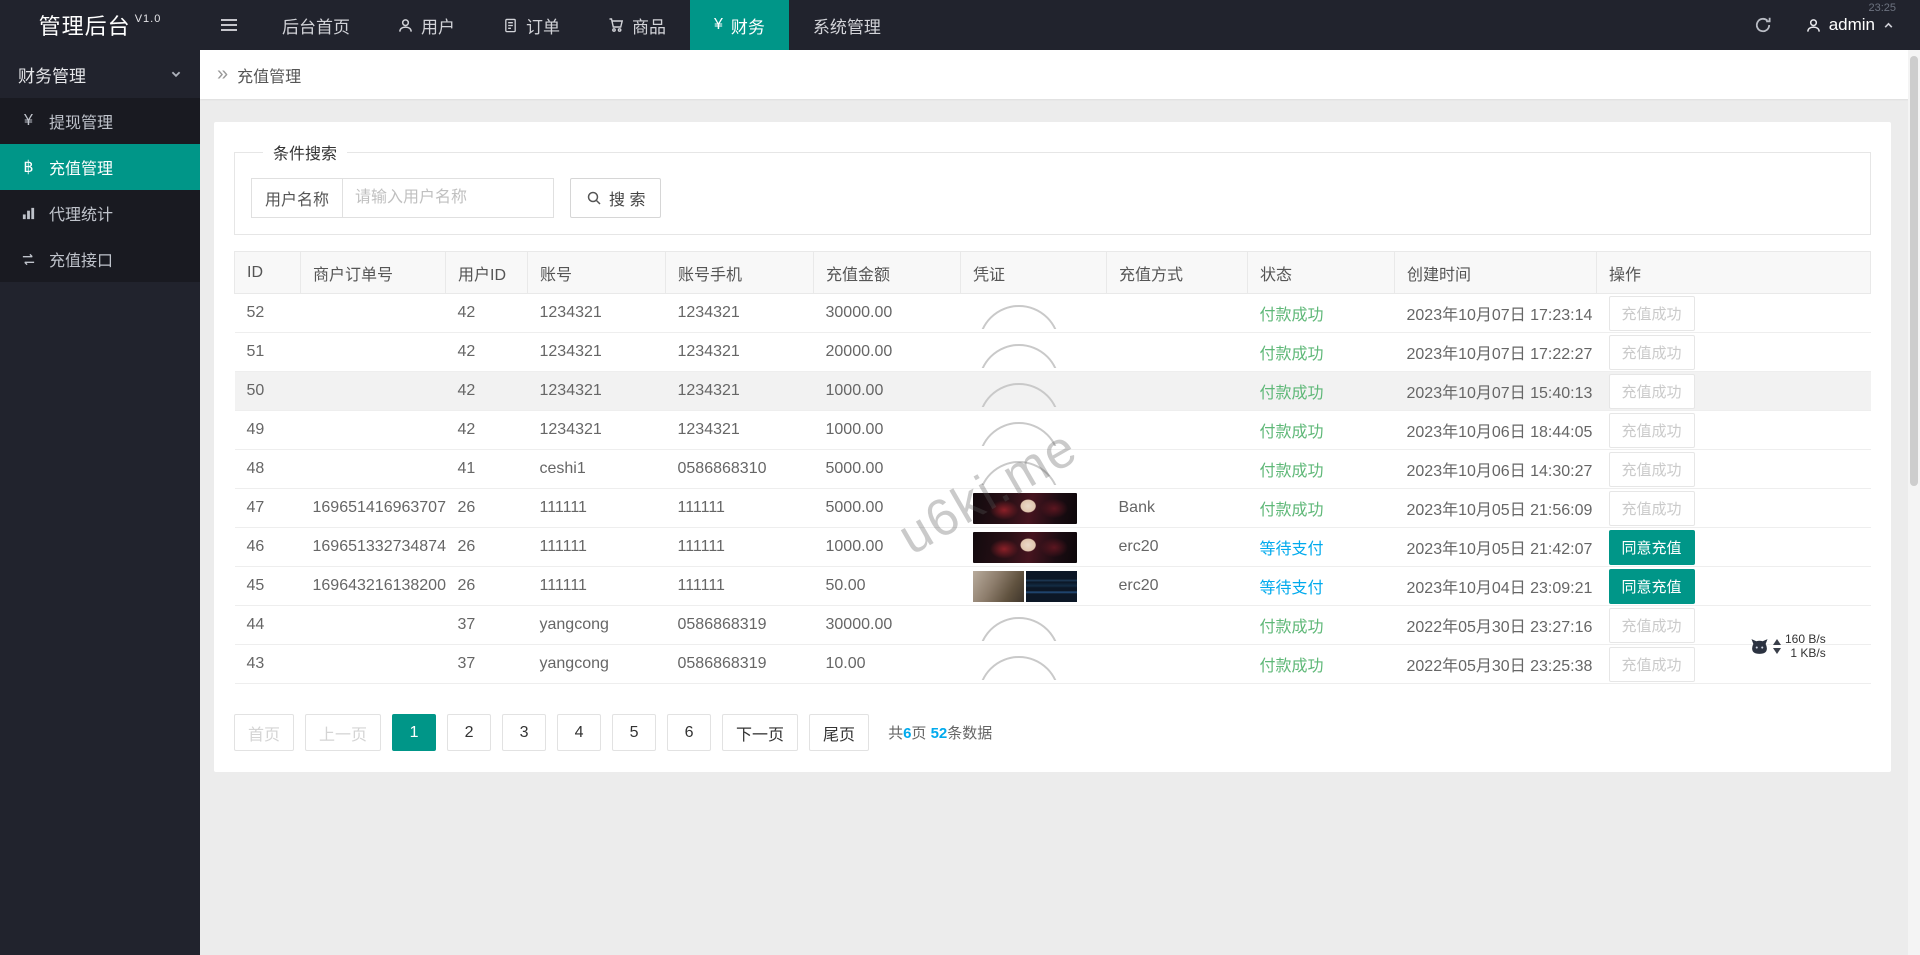 This screenshot has height=955, width=1920. I want to click on sidebar-group-finance: 财务管理, so click(100, 74).